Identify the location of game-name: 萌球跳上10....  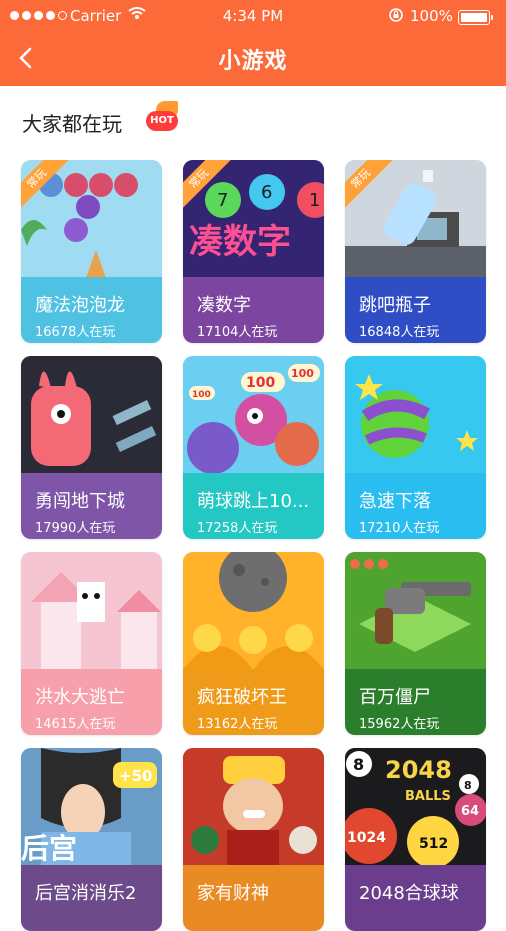
(253, 501).